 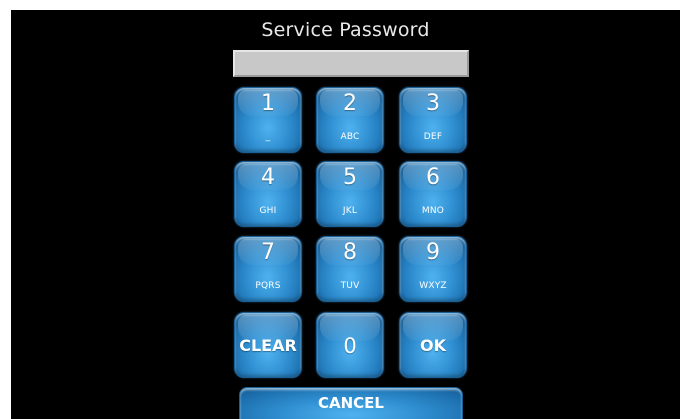 What do you see at coordinates (268, 194) in the screenshot?
I see `key-4: 4 GHI` at bounding box center [268, 194].